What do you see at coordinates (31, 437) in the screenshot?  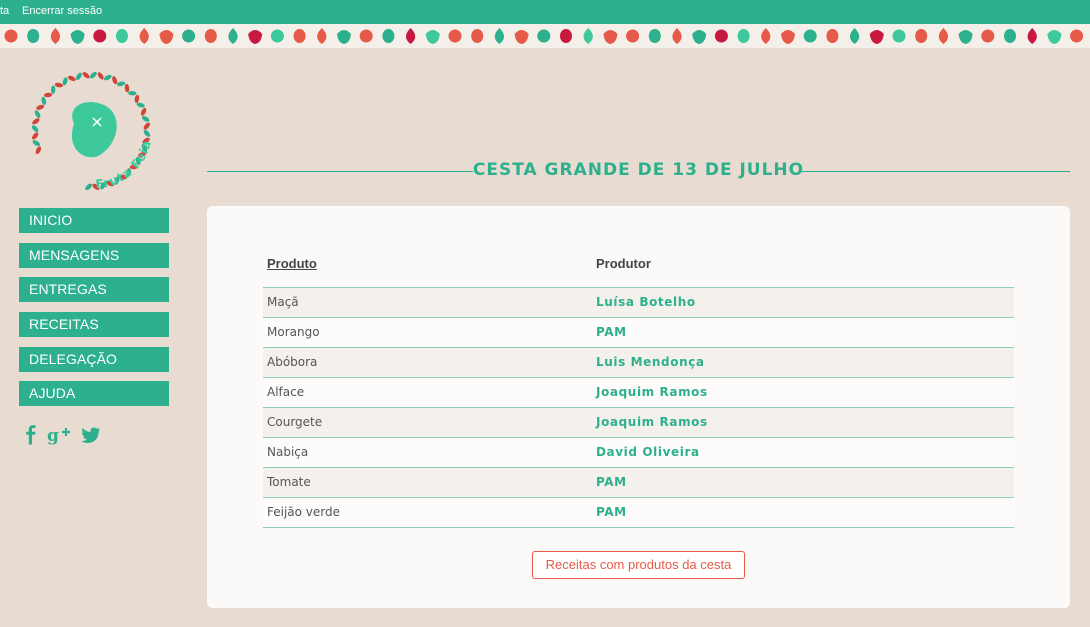 I see `facebook-icon` at bounding box center [31, 437].